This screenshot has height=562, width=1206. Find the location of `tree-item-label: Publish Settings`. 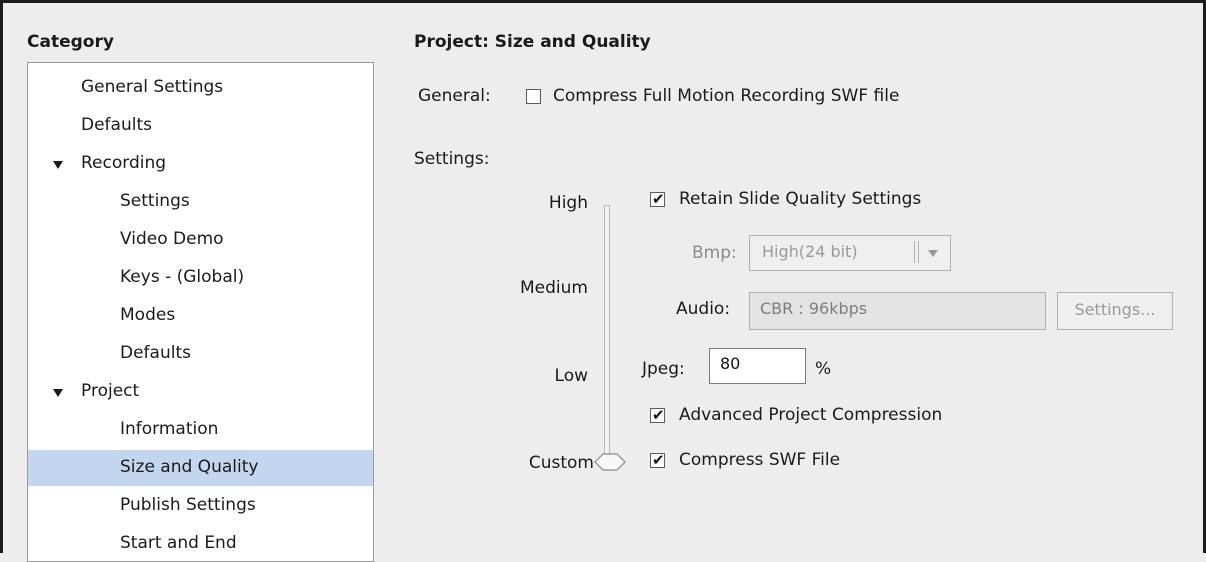

tree-item-label: Publish Settings is located at coordinates (188, 505).